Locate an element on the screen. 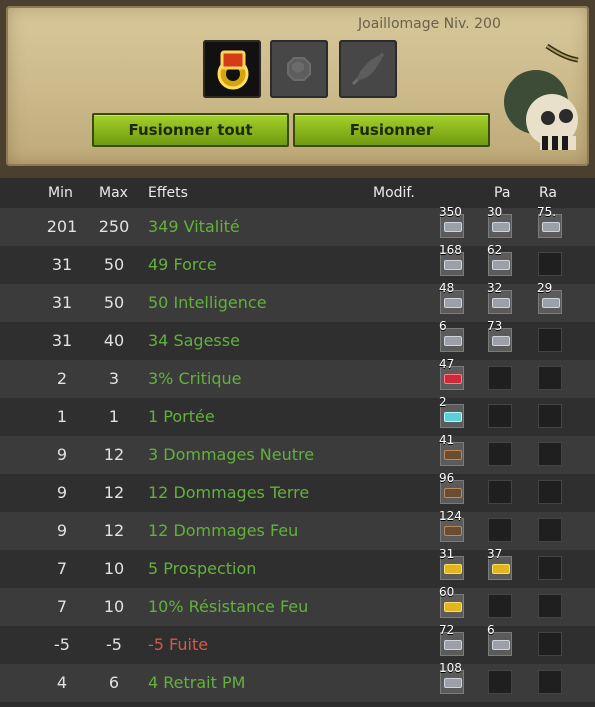 The image size is (595, 707). modif-rune-cell: 96 is located at coordinates (451, 487).